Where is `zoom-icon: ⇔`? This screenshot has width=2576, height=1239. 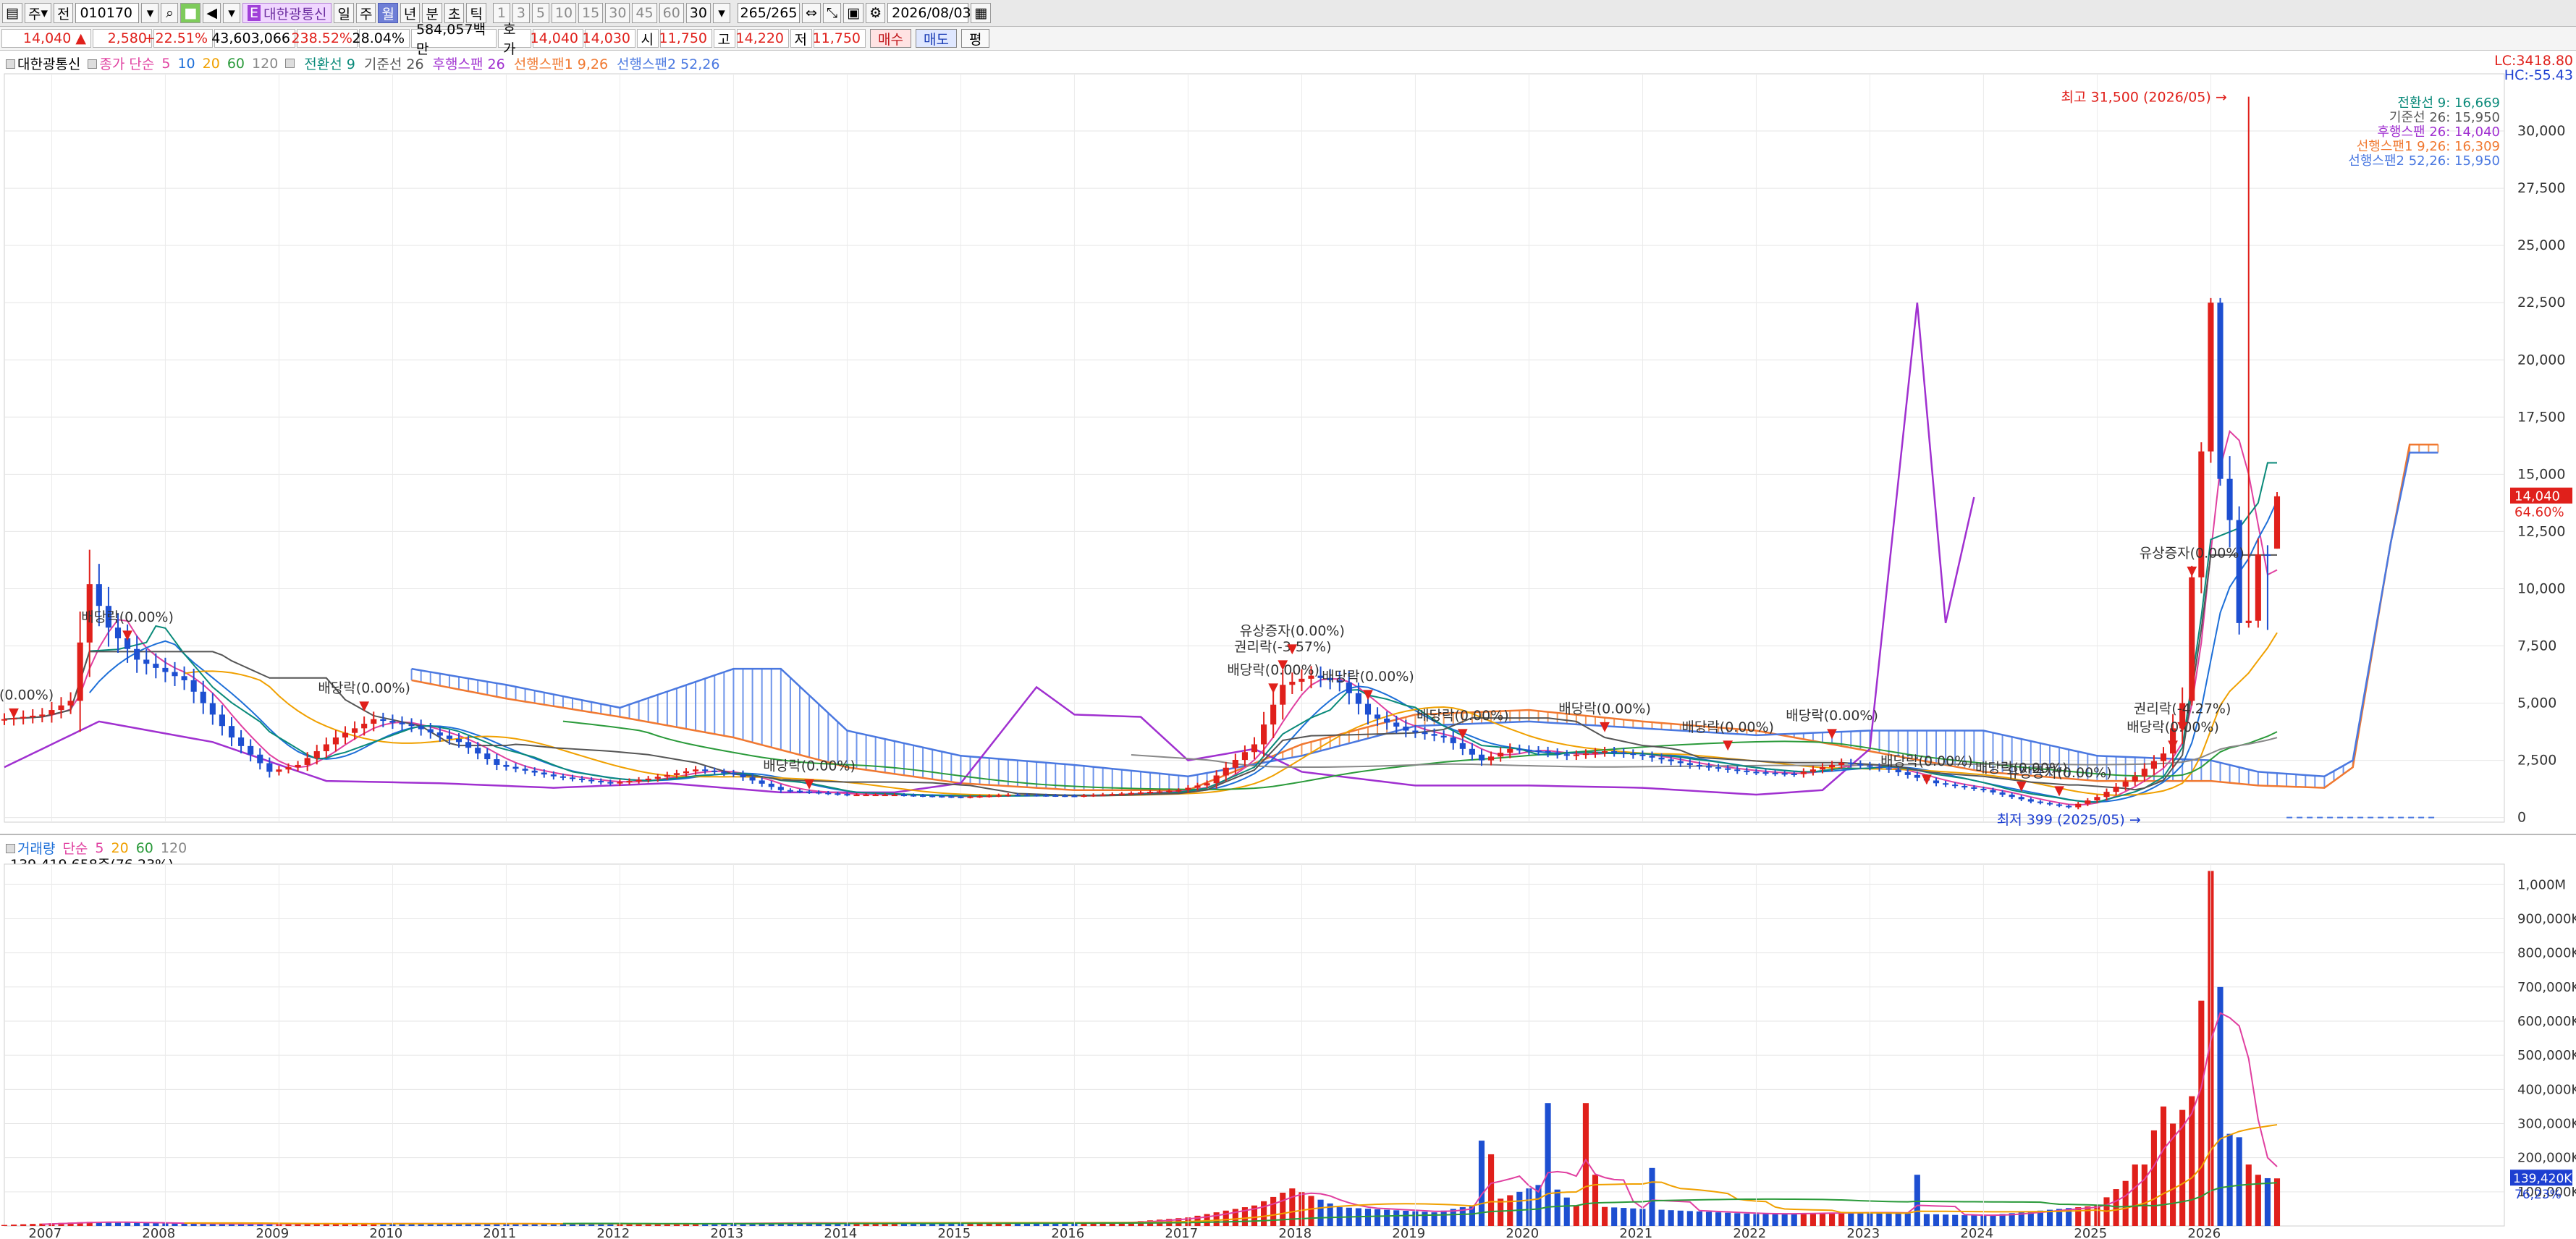
zoom-icon: ⇔ is located at coordinates (811, 13).